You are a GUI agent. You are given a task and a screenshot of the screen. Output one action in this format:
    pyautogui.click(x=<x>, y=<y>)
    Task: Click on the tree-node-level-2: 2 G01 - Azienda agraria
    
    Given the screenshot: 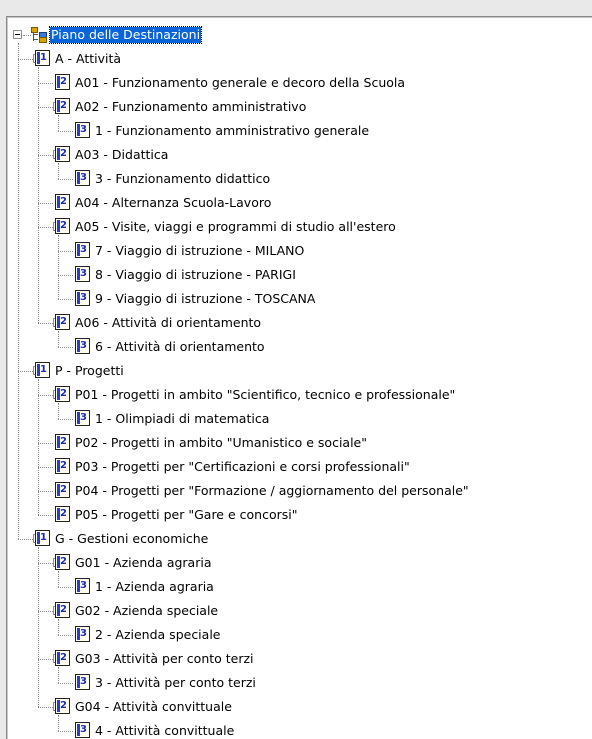 What is the action you would take?
    pyautogui.click(x=299, y=563)
    